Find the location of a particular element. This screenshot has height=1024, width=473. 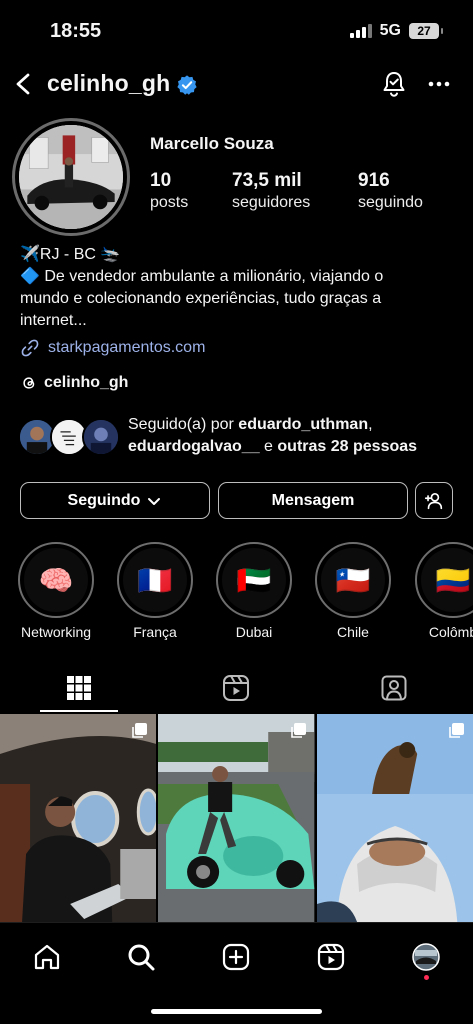

status-indicators: 5G 27 is located at coordinates (396, 31).